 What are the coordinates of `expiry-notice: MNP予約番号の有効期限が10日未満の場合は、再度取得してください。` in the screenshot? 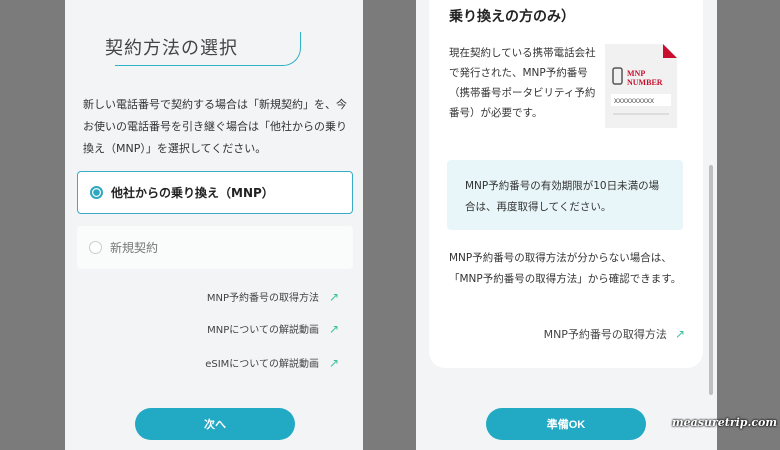 It's located at (565, 195).